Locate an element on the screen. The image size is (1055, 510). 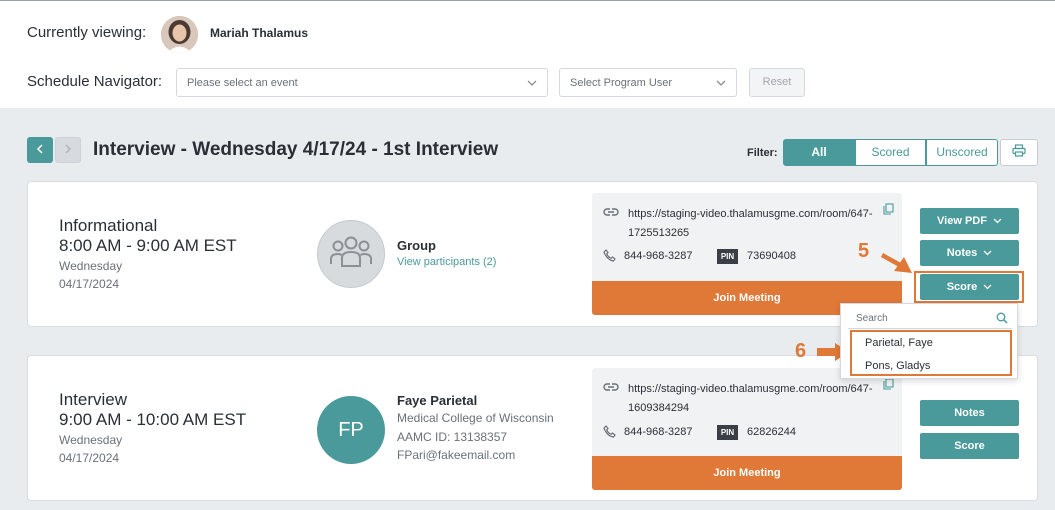
notes-label: Notes is located at coordinates (962, 253).